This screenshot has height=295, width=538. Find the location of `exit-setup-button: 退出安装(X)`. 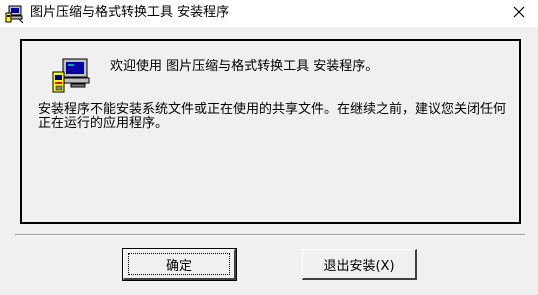

exit-setup-button: 退出安装(X) is located at coordinates (359, 264).